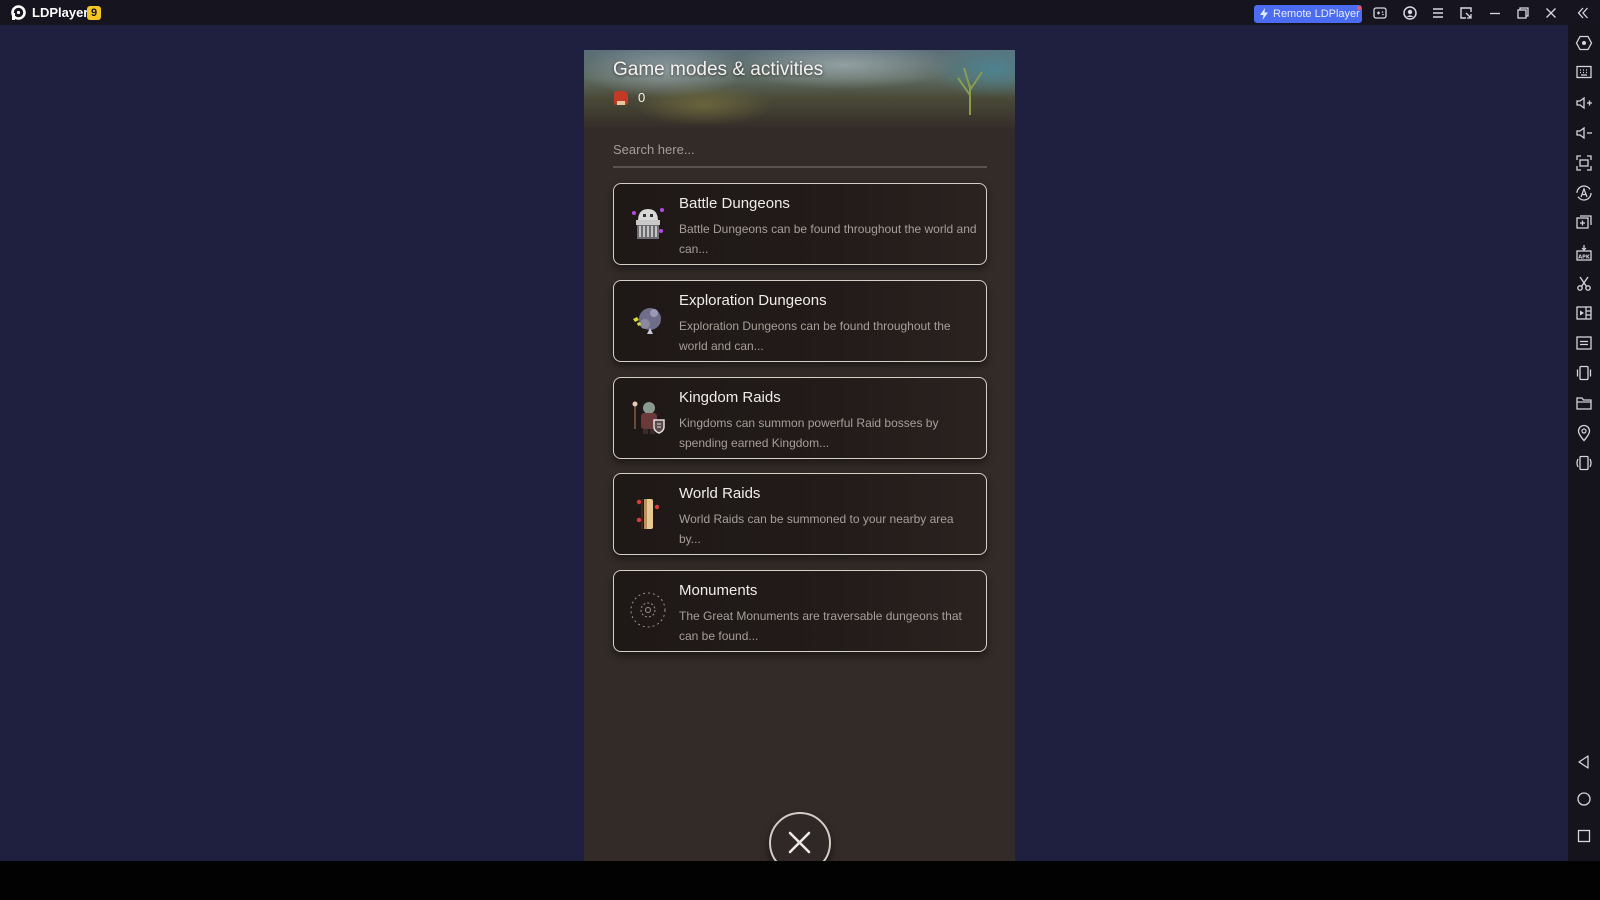 This screenshot has width=1600, height=900. What do you see at coordinates (1584, 762) in the screenshot?
I see `back-icon` at bounding box center [1584, 762].